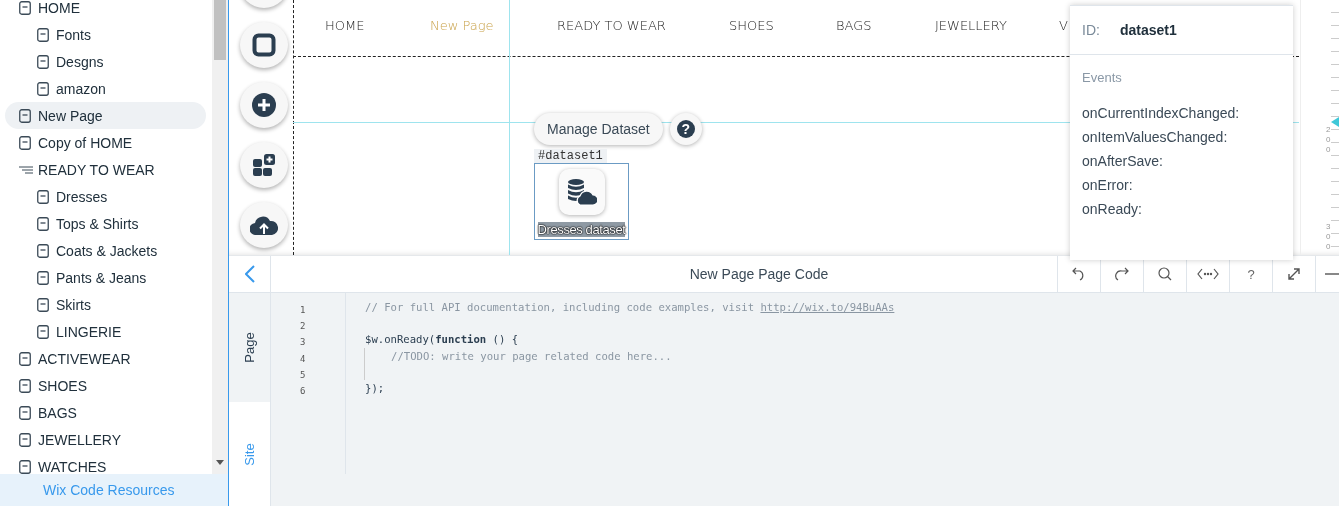  I want to click on add-icon, so click(264, 105).